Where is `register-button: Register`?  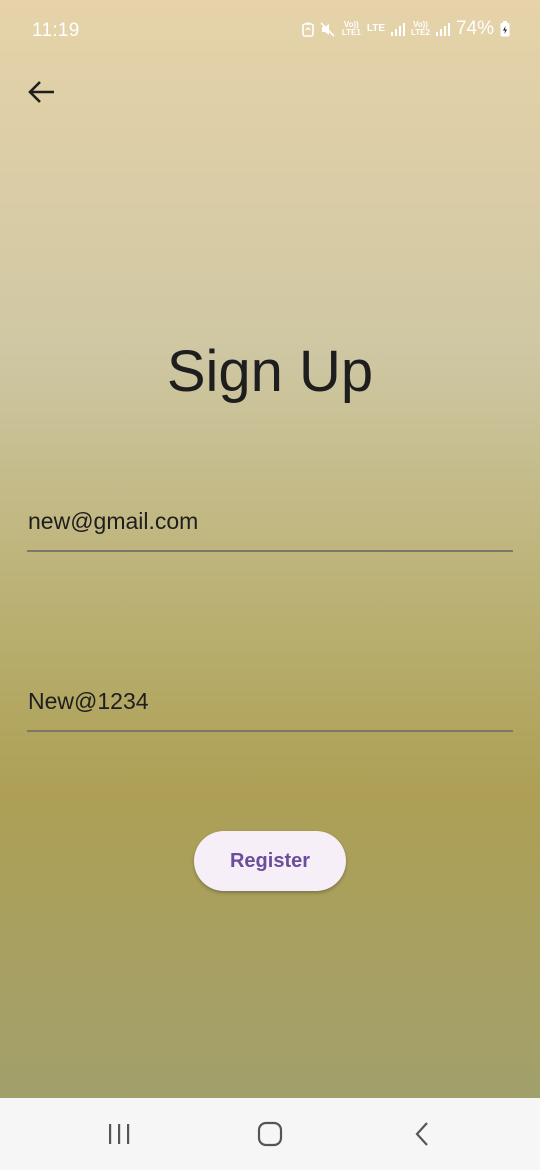
register-button: Register is located at coordinates (270, 861).